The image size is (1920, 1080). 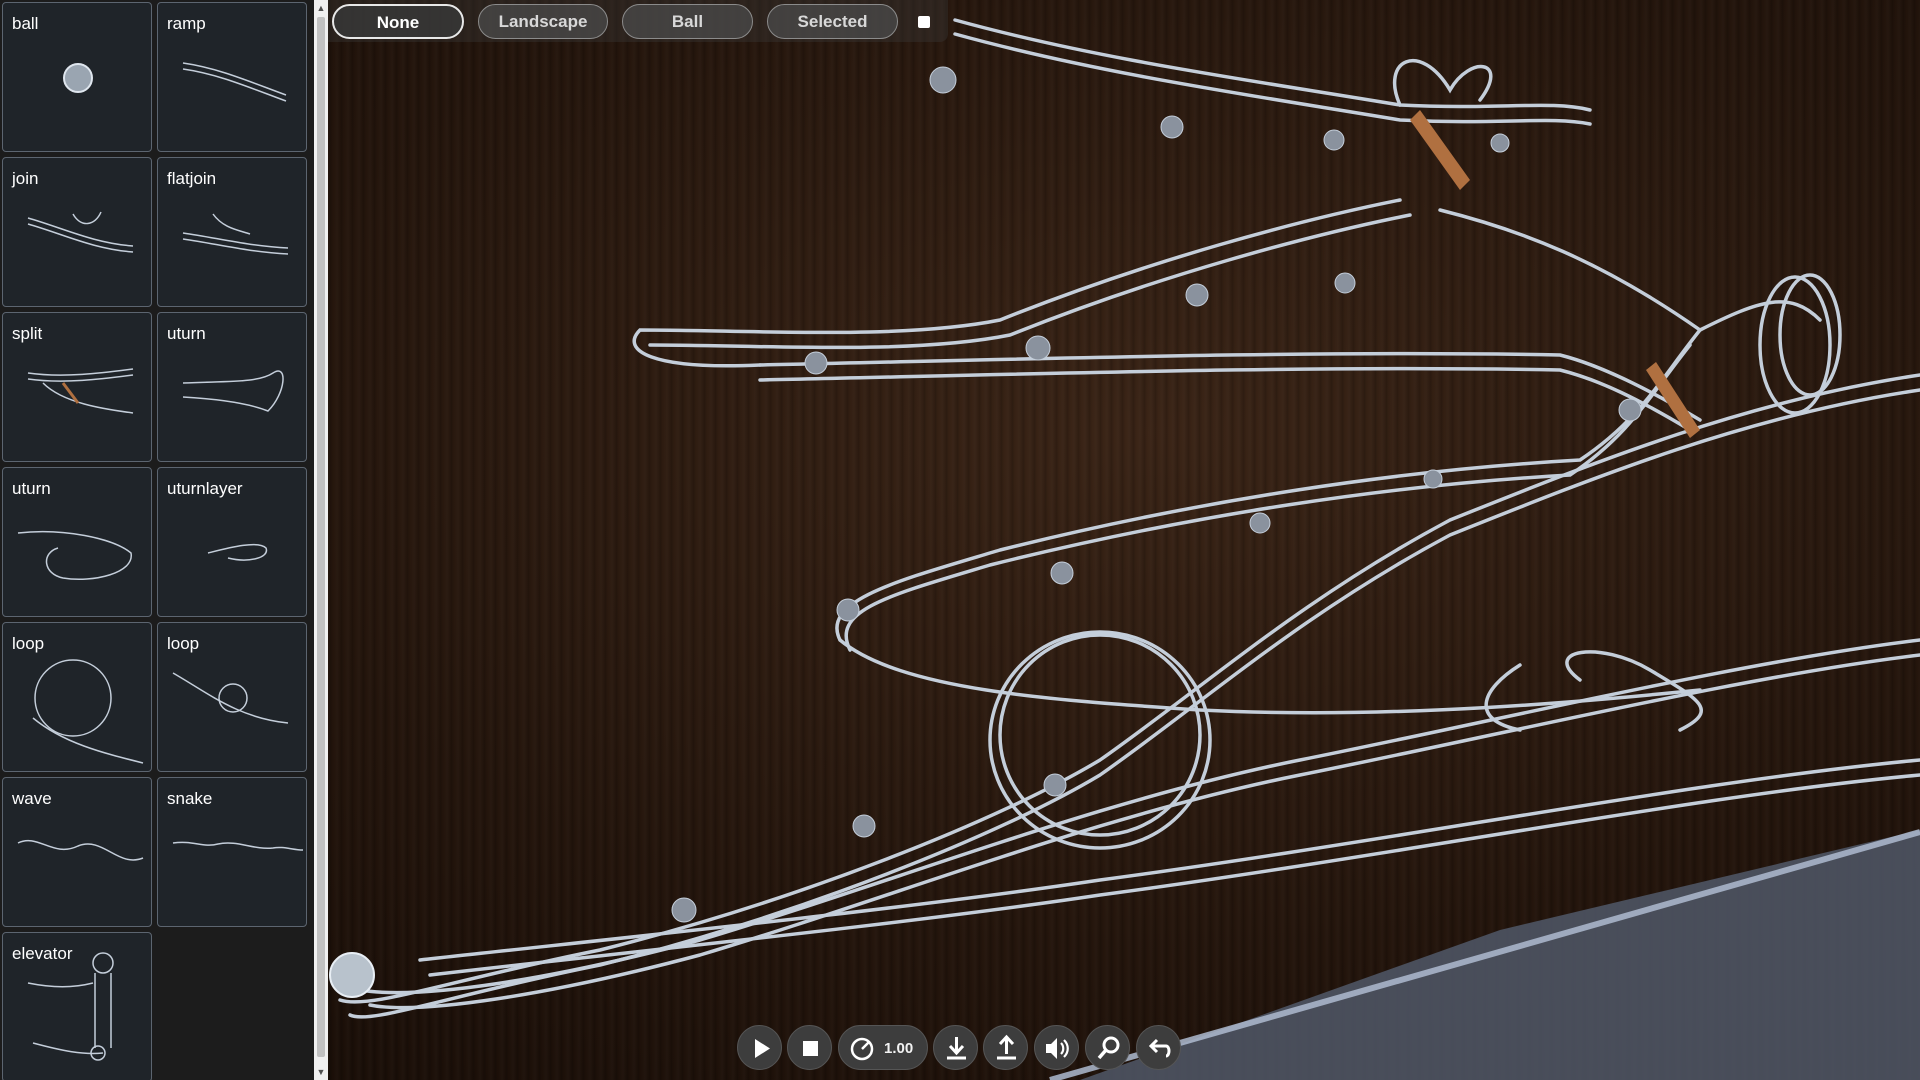 What do you see at coordinates (232, 852) in the screenshot?
I see `palette-tile-snake: snake` at bounding box center [232, 852].